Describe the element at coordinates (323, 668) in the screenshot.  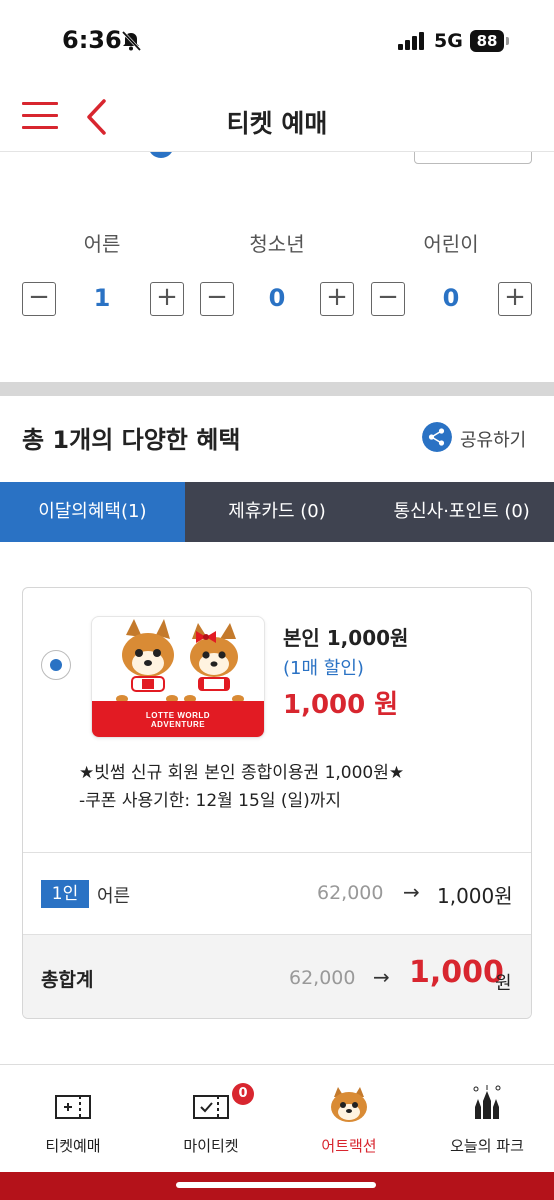
I see `coupon-subtitle: (1매 할인)` at that location.